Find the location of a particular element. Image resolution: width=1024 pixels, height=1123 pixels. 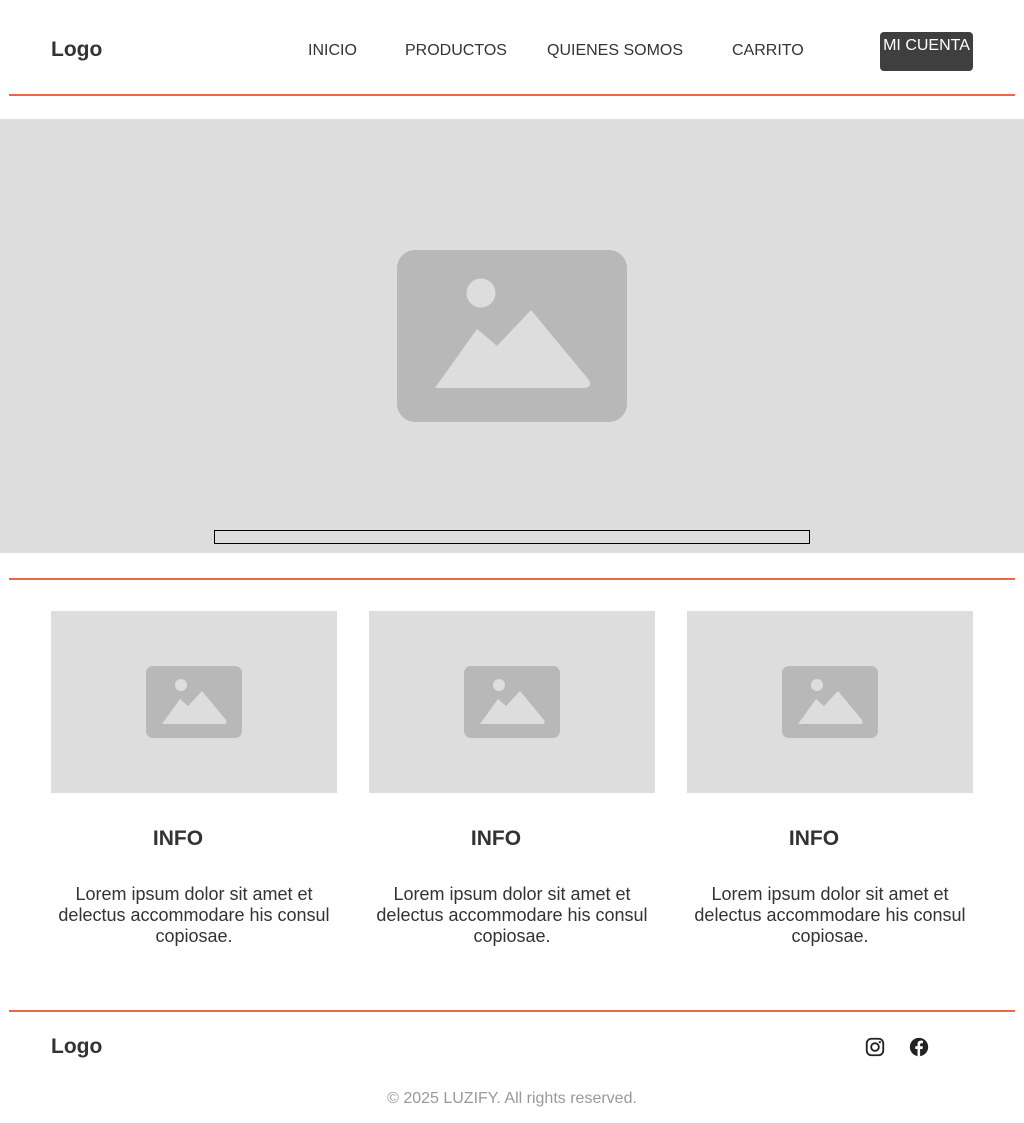

footer-divider is located at coordinates (512, 1011).